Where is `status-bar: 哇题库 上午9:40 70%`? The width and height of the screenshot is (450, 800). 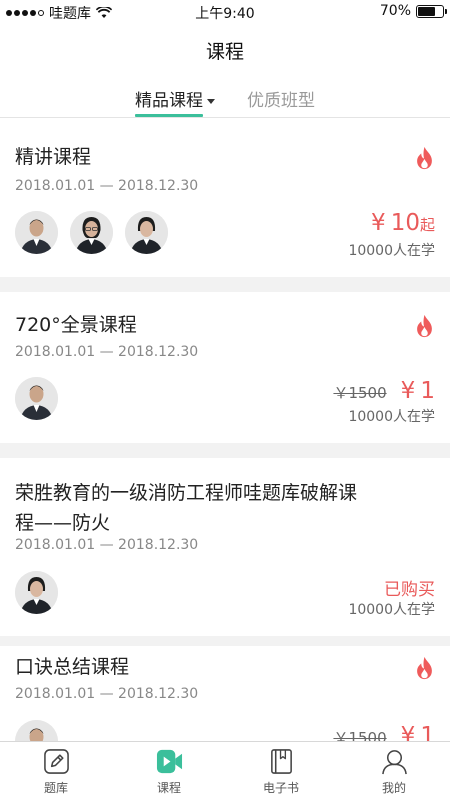
status-bar: 哇题库 上午9:40 70% is located at coordinates (225, 12).